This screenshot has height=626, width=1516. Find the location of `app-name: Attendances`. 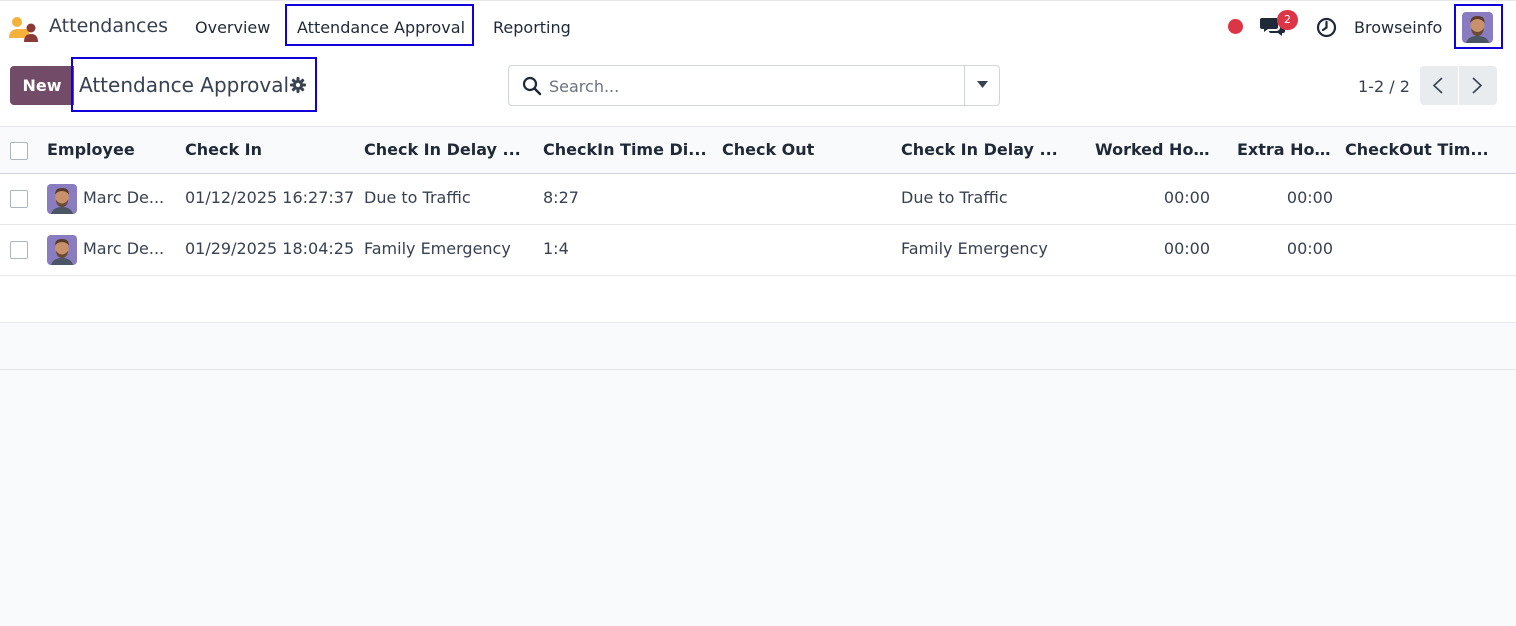

app-name: Attendances is located at coordinates (108, 26).